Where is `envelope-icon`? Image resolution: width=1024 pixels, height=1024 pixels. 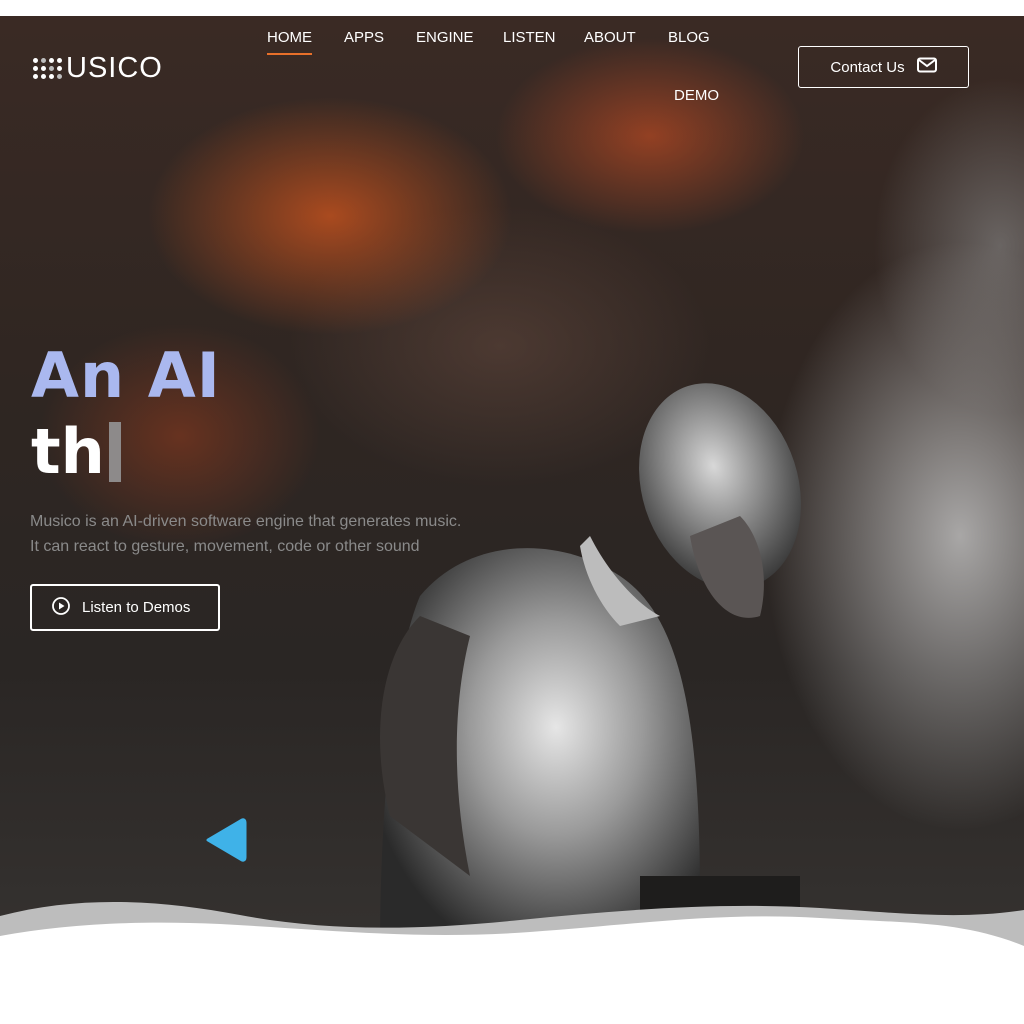
envelope-icon is located at coordinates (926, 67).